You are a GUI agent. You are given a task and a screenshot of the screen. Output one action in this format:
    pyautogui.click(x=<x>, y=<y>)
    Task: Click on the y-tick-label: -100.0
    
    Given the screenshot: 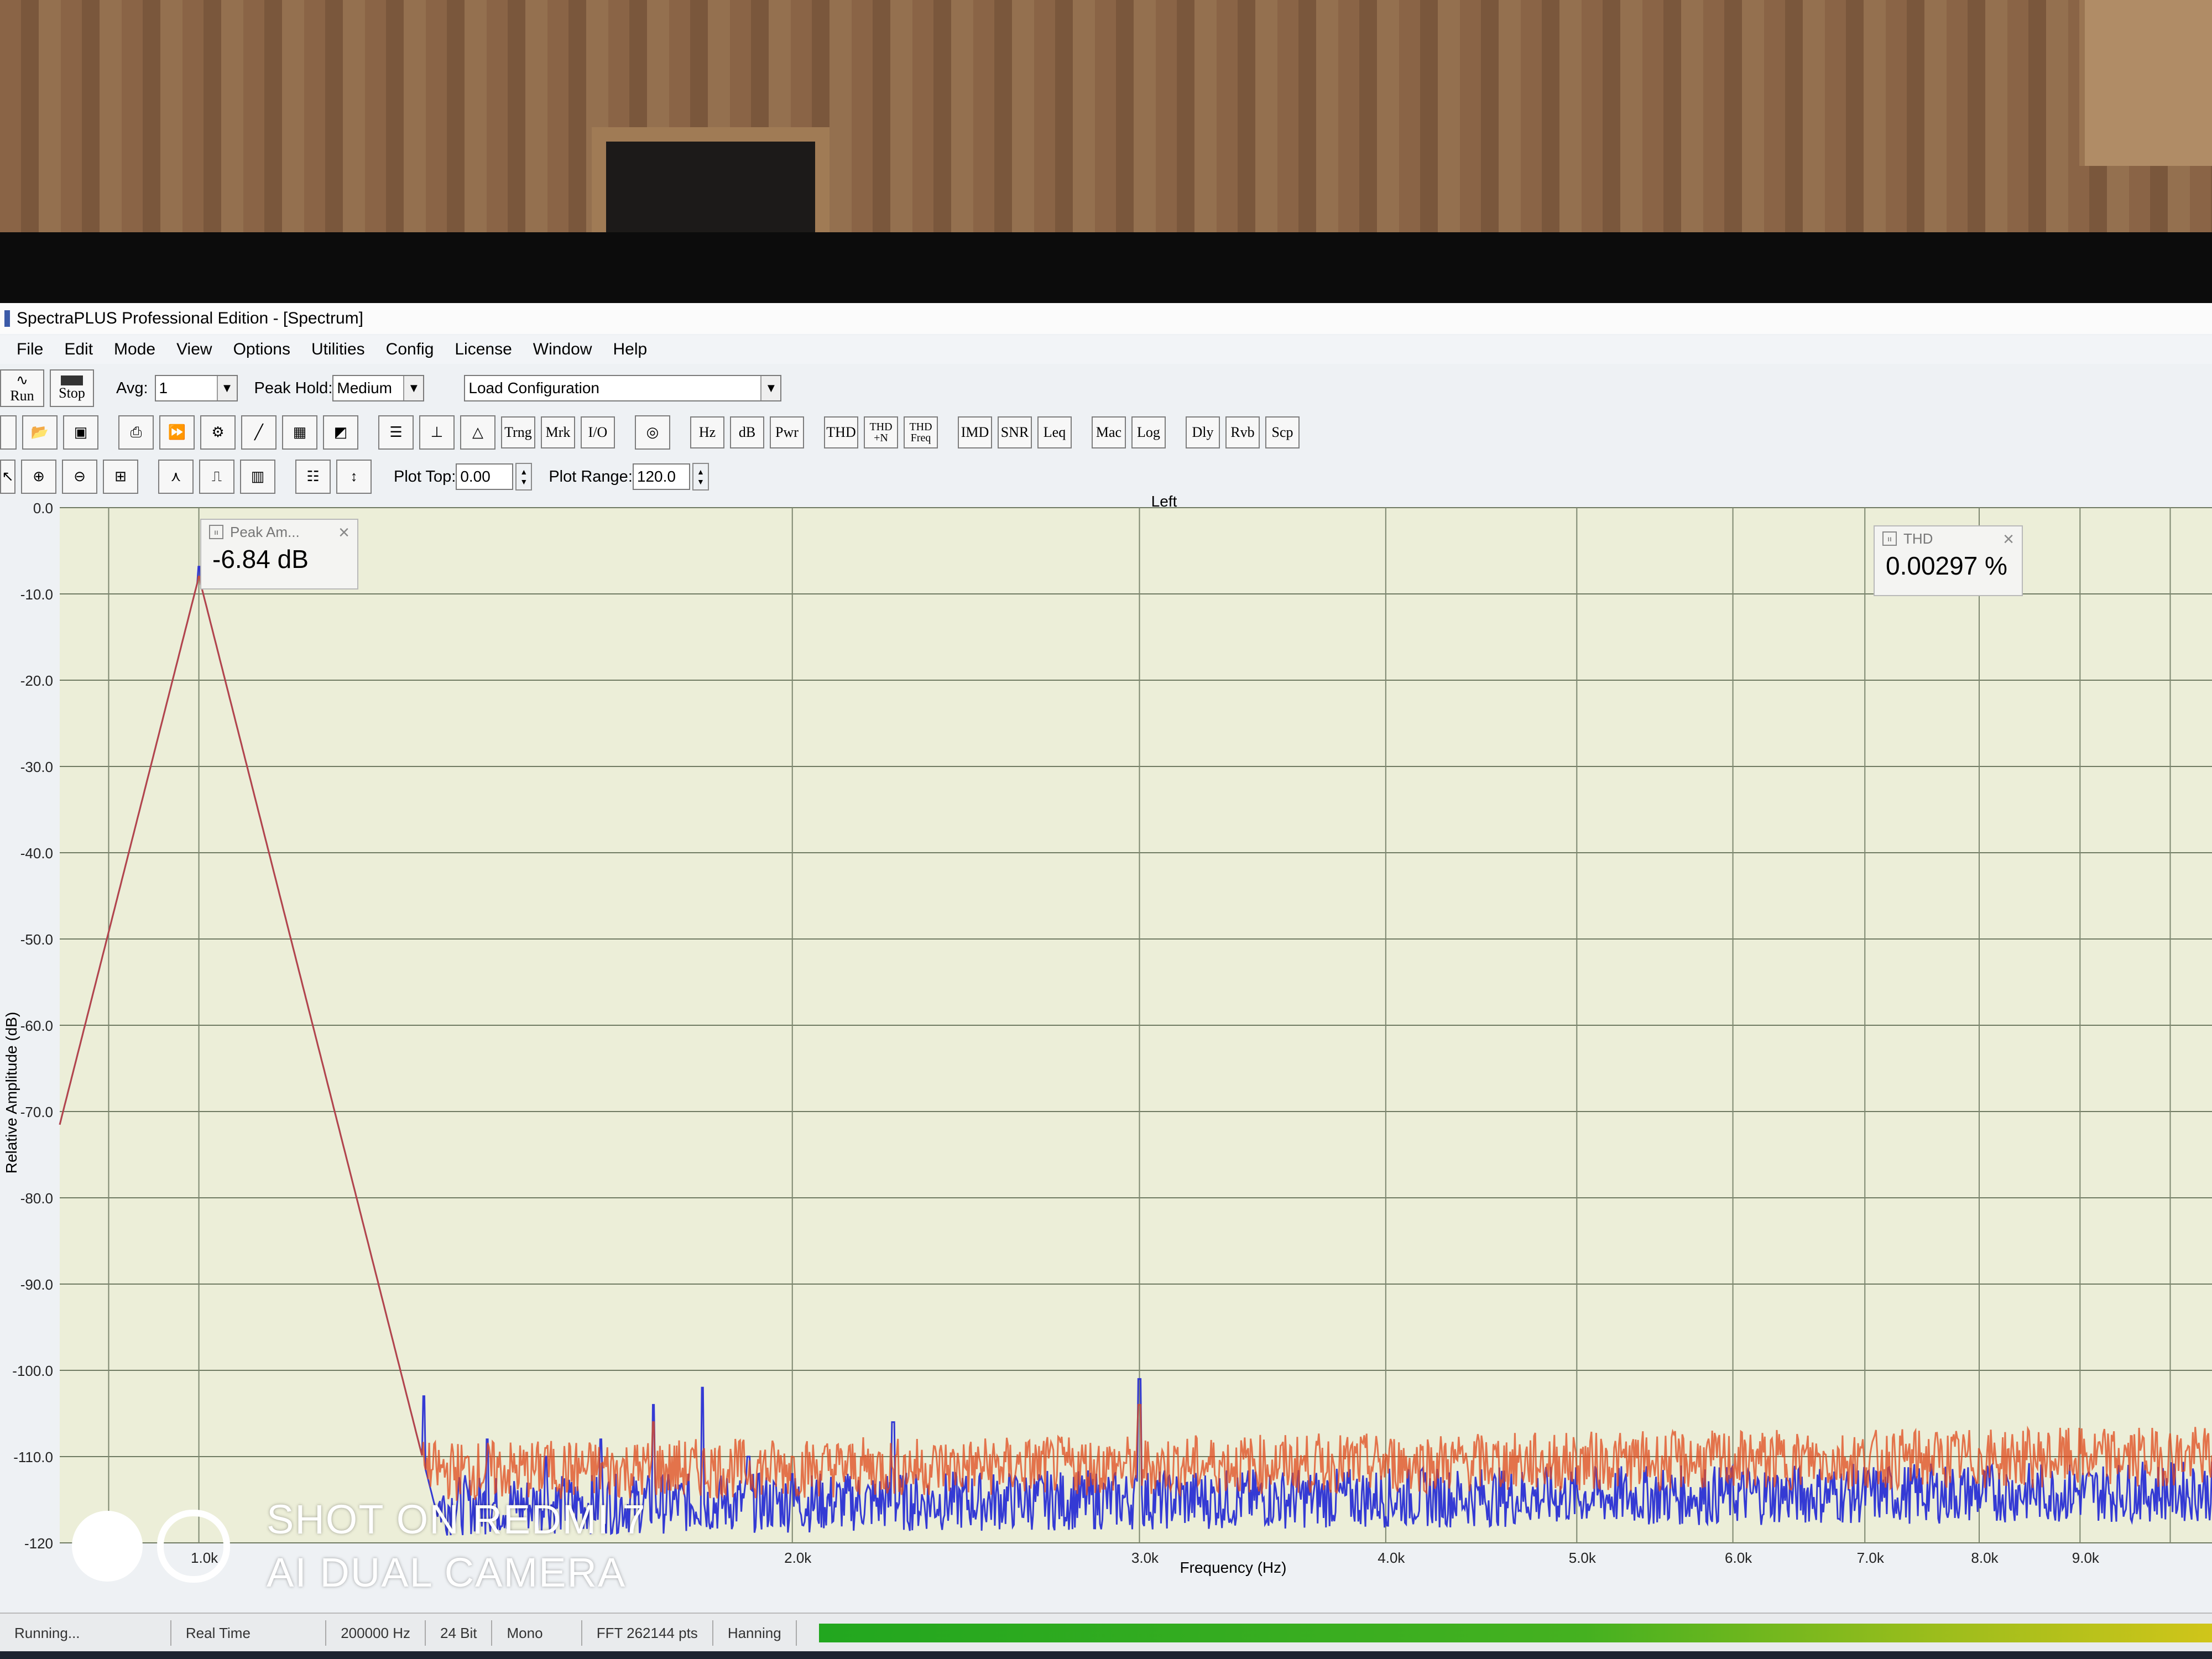 What is the action you would take?
    pyautogui.click(x=32, y=1371)
    